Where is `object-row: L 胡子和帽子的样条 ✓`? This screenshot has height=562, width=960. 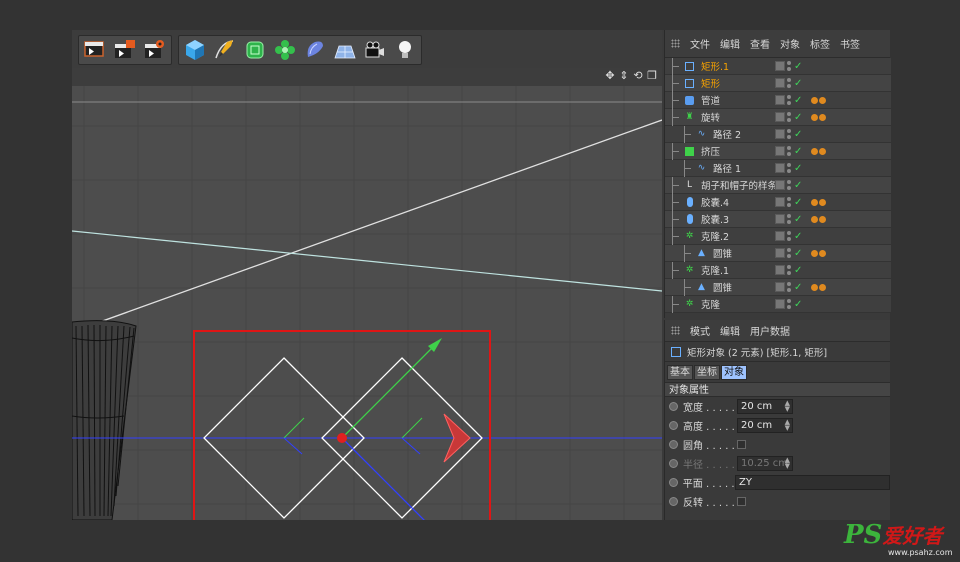
object-row: L 胡子和帽子的样条 ✓ is located at coordinates (778, 185).